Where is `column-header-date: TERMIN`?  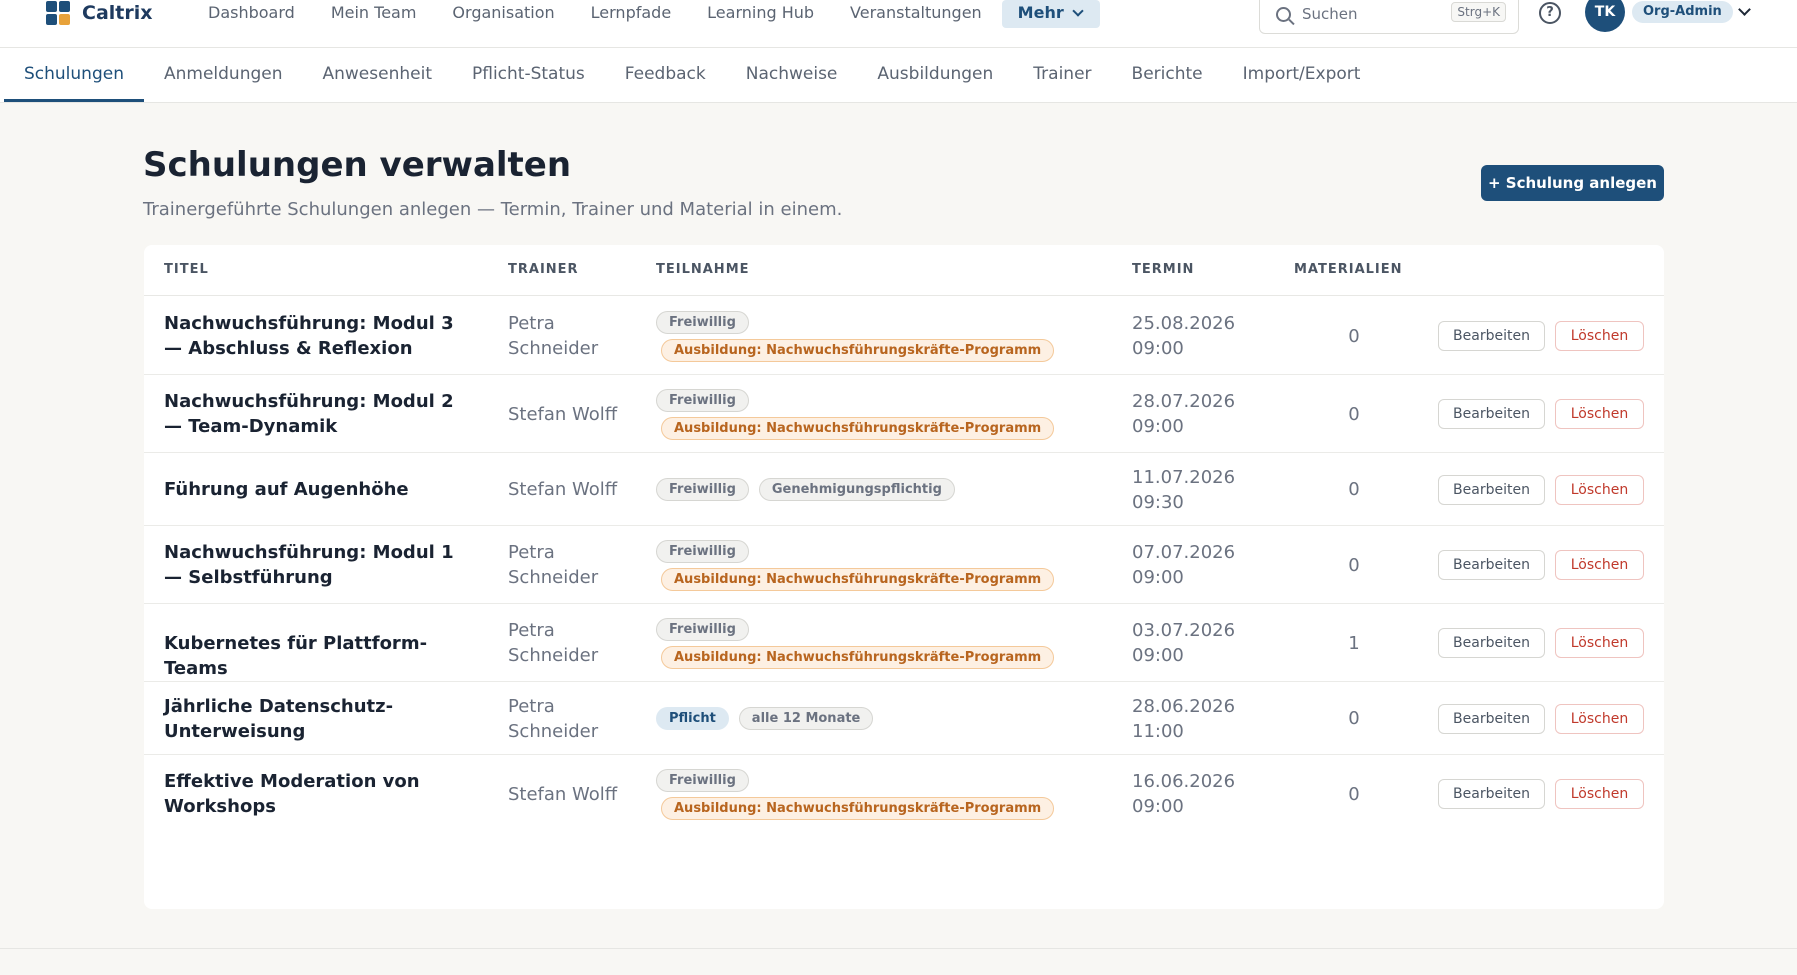
column-header-date: TERMIN is located at coordinates (1163, 269).